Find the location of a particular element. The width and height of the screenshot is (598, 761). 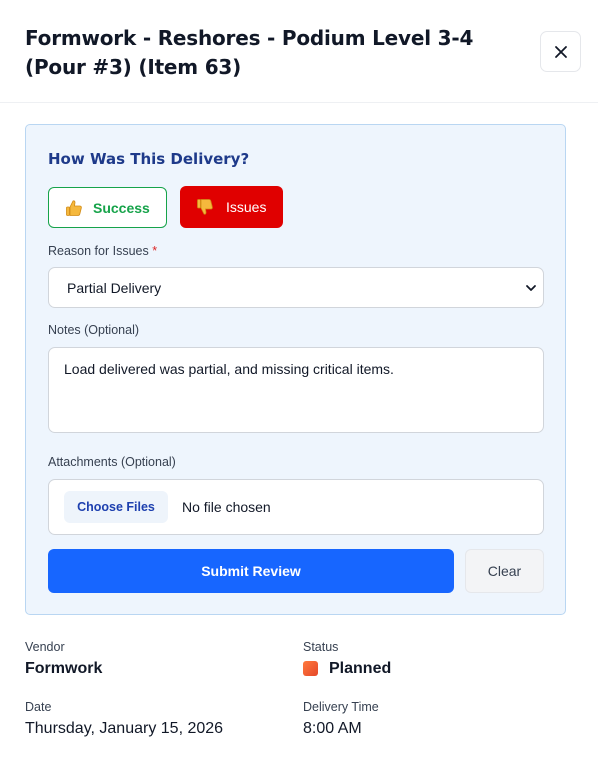

status-value: Planned is located at coordinates (360, 668).